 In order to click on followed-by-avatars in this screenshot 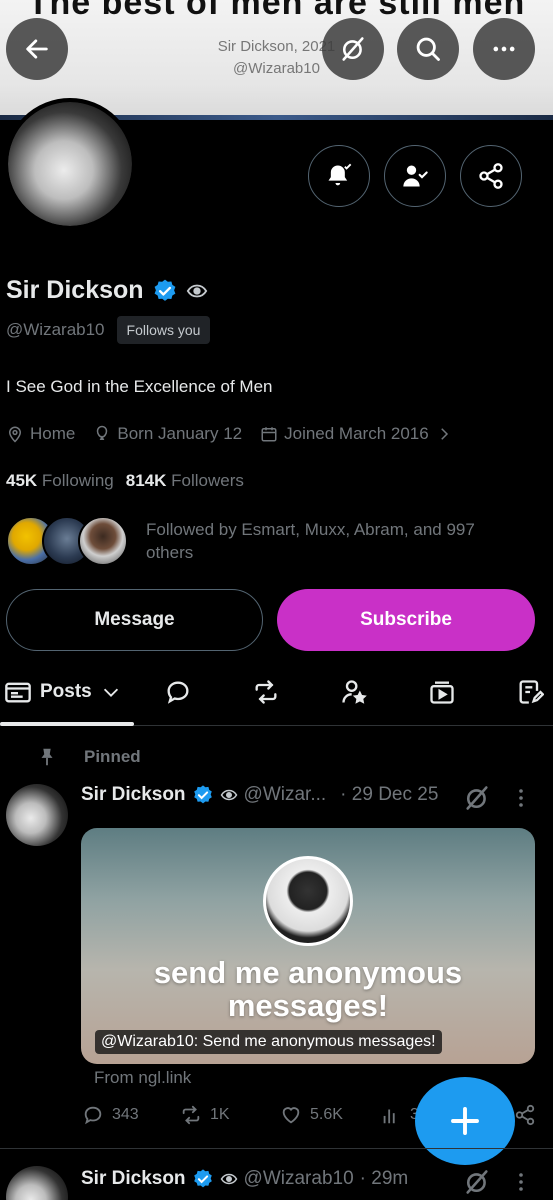, I will do `click(68, 541)`.